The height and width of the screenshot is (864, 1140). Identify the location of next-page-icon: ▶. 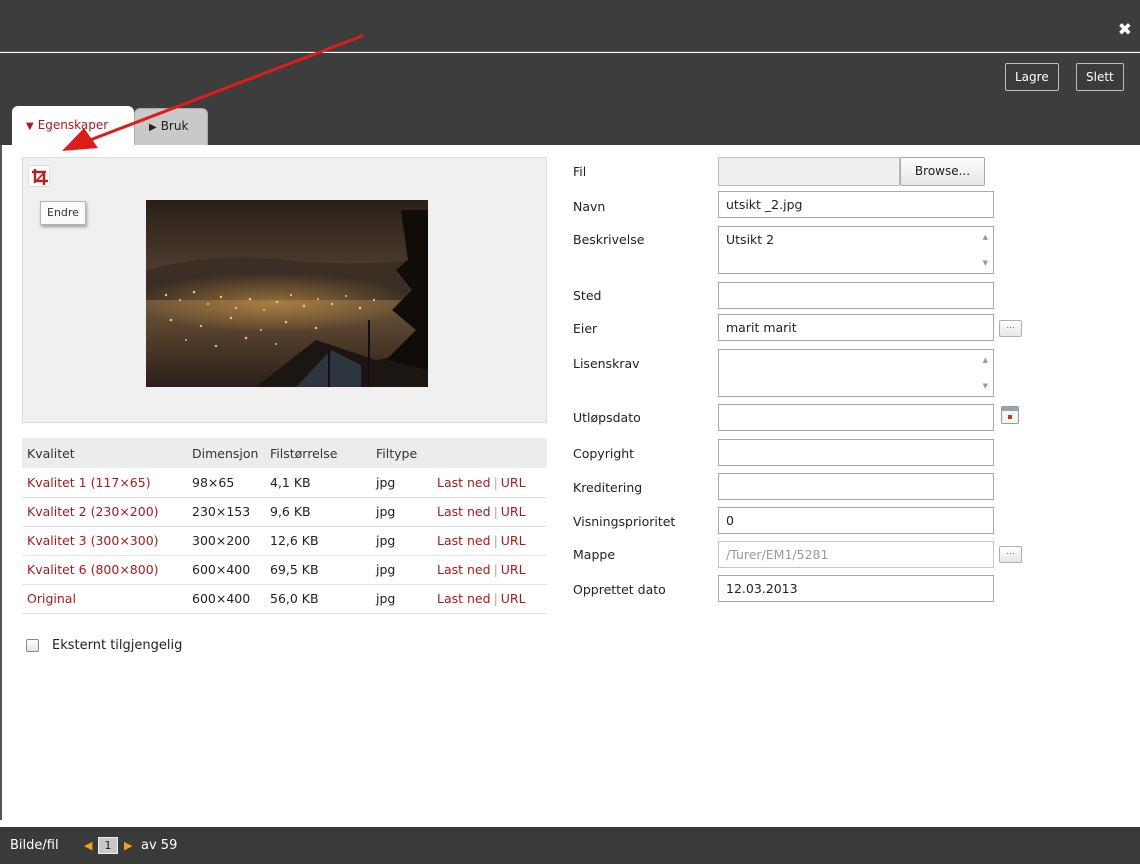
(128, 845).